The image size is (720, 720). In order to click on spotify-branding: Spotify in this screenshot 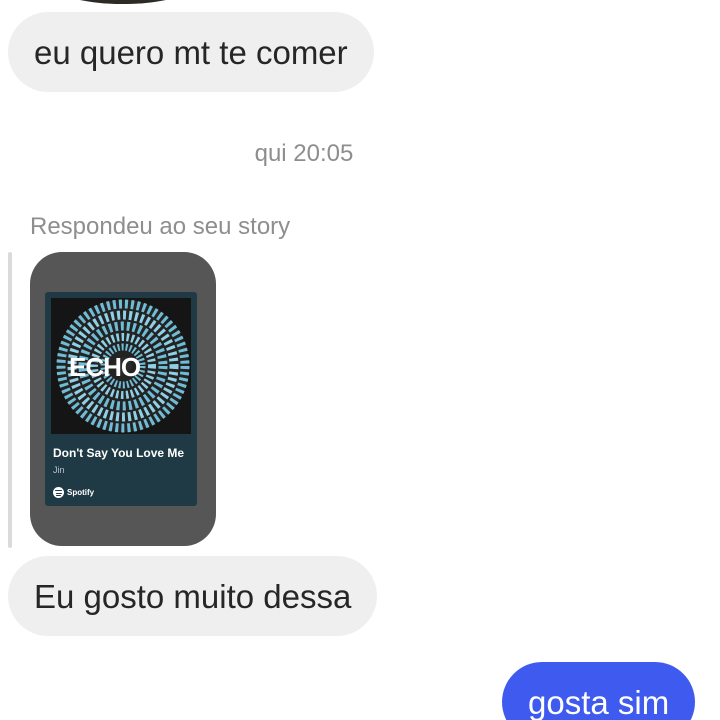, I will do `click(73, 492)`.